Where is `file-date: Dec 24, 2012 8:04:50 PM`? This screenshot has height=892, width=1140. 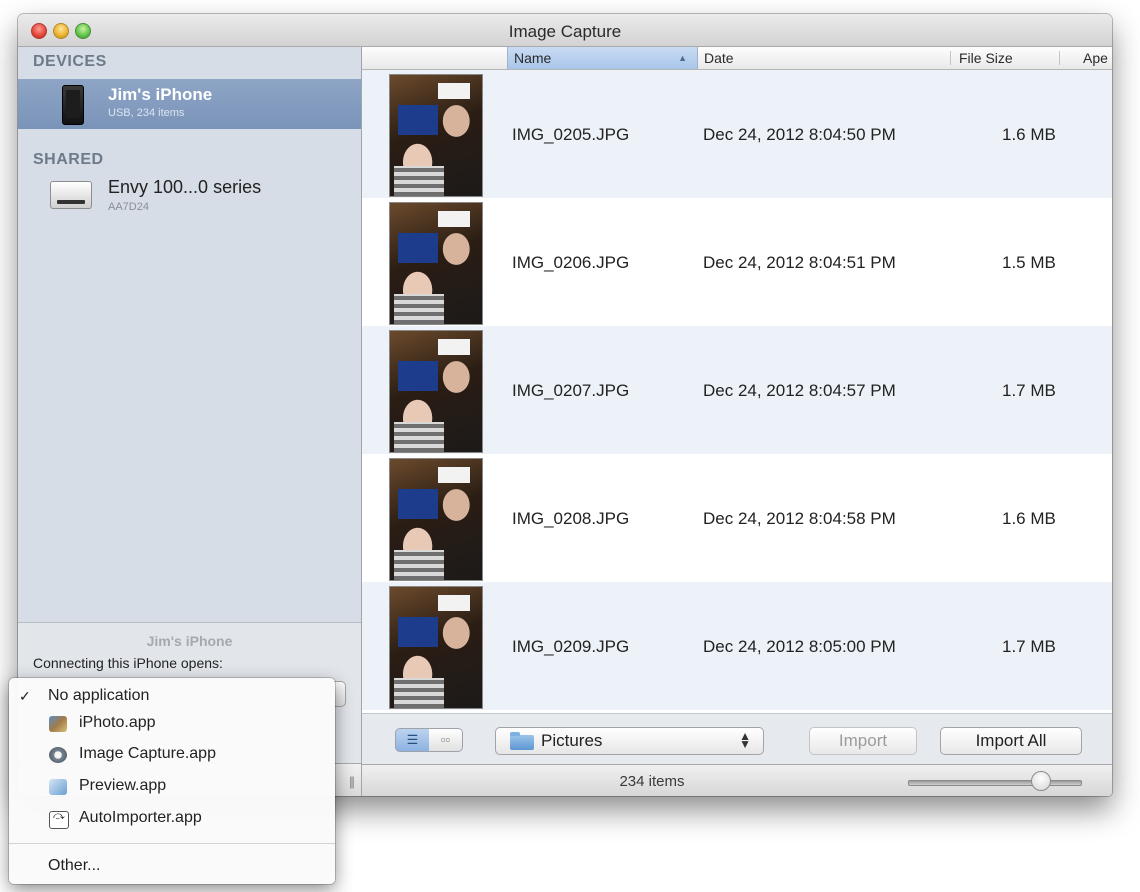
file-date: Dec 24, 2012 8:04:50 PM is located at coordinates (799, 134).